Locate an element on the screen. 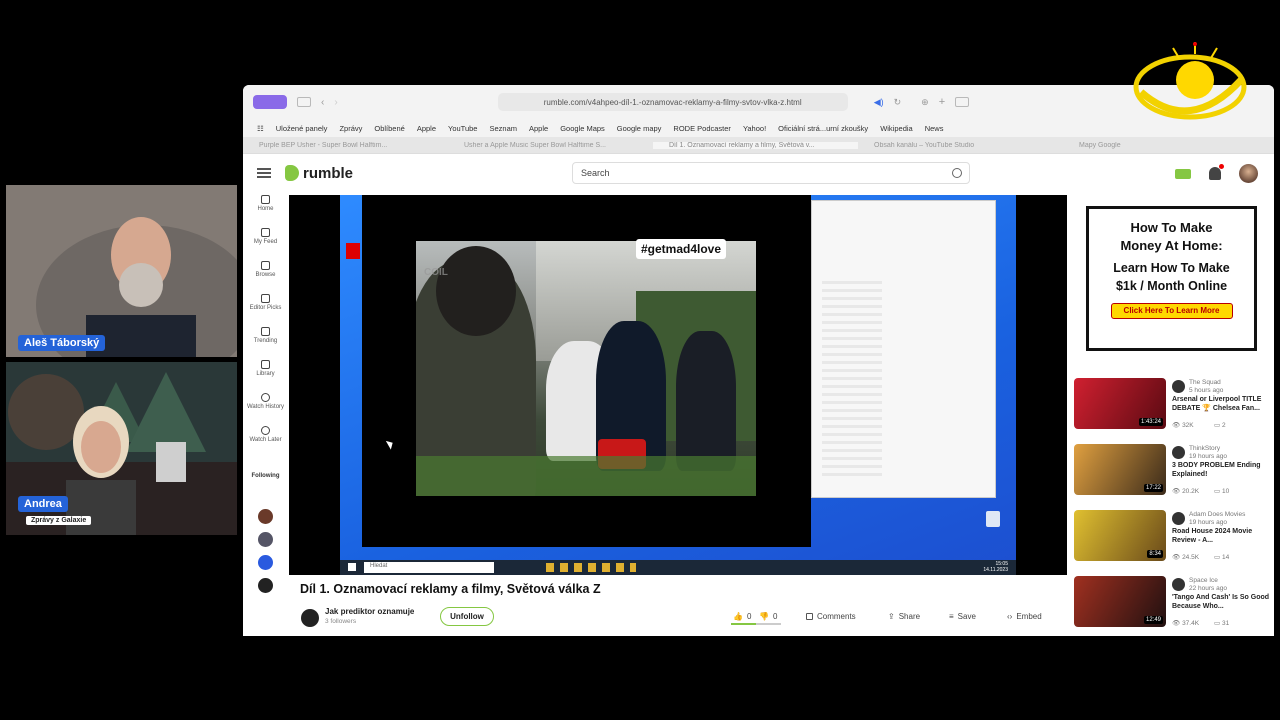 The width and height of the screenshot is (1280, 720). thumbs-up-icon: 👍 is located at coordinates (738, 616).